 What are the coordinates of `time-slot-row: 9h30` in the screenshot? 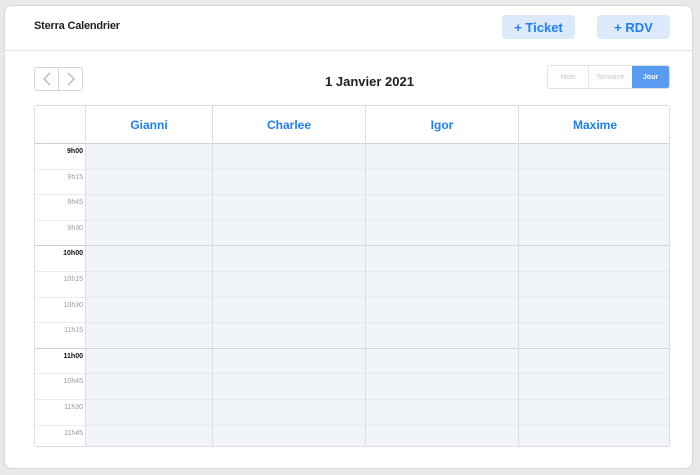 It's located at (60, 232).